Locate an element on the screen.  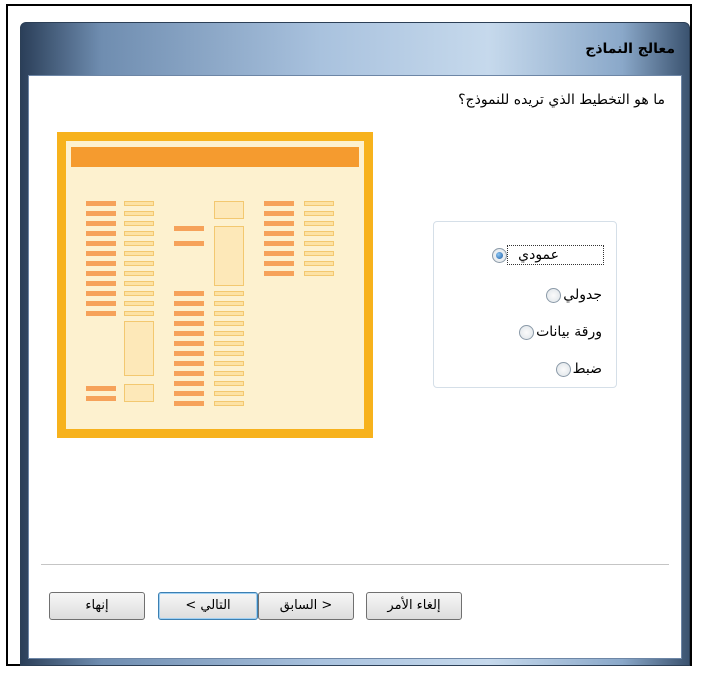
layout-option-tabular: جدولي is located at coordinates (571, 295).